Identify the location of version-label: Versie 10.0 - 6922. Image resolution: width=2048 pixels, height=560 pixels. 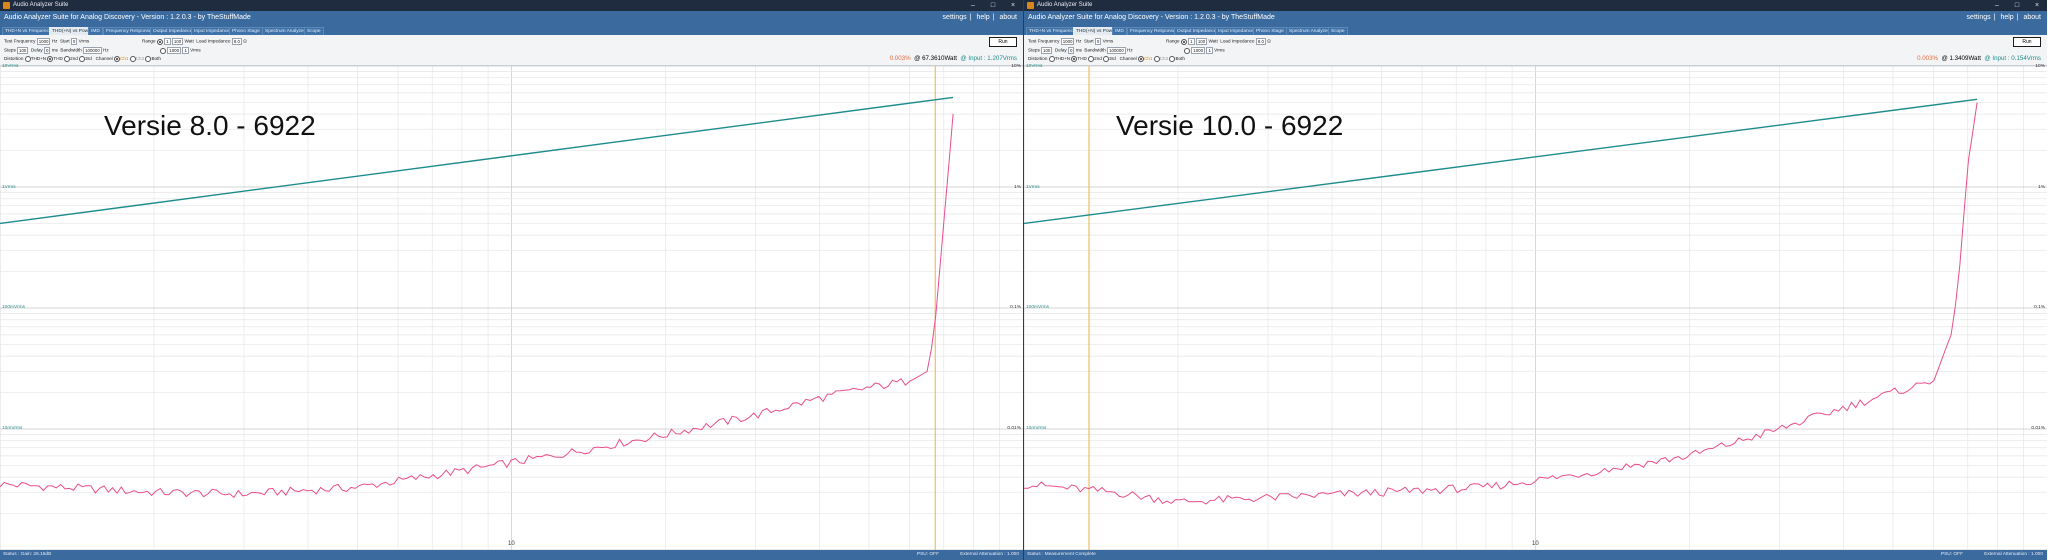
(1230, 125).